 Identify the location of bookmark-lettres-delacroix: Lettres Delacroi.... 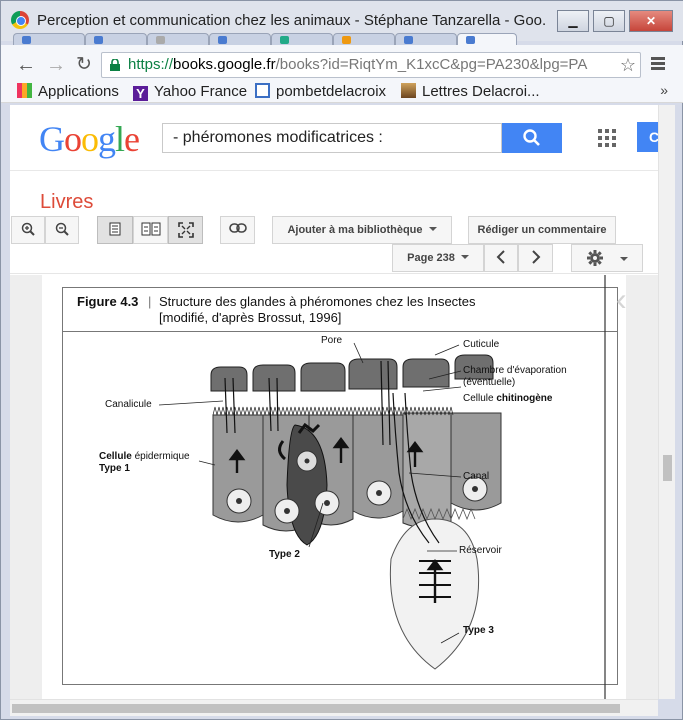
(470, 92).